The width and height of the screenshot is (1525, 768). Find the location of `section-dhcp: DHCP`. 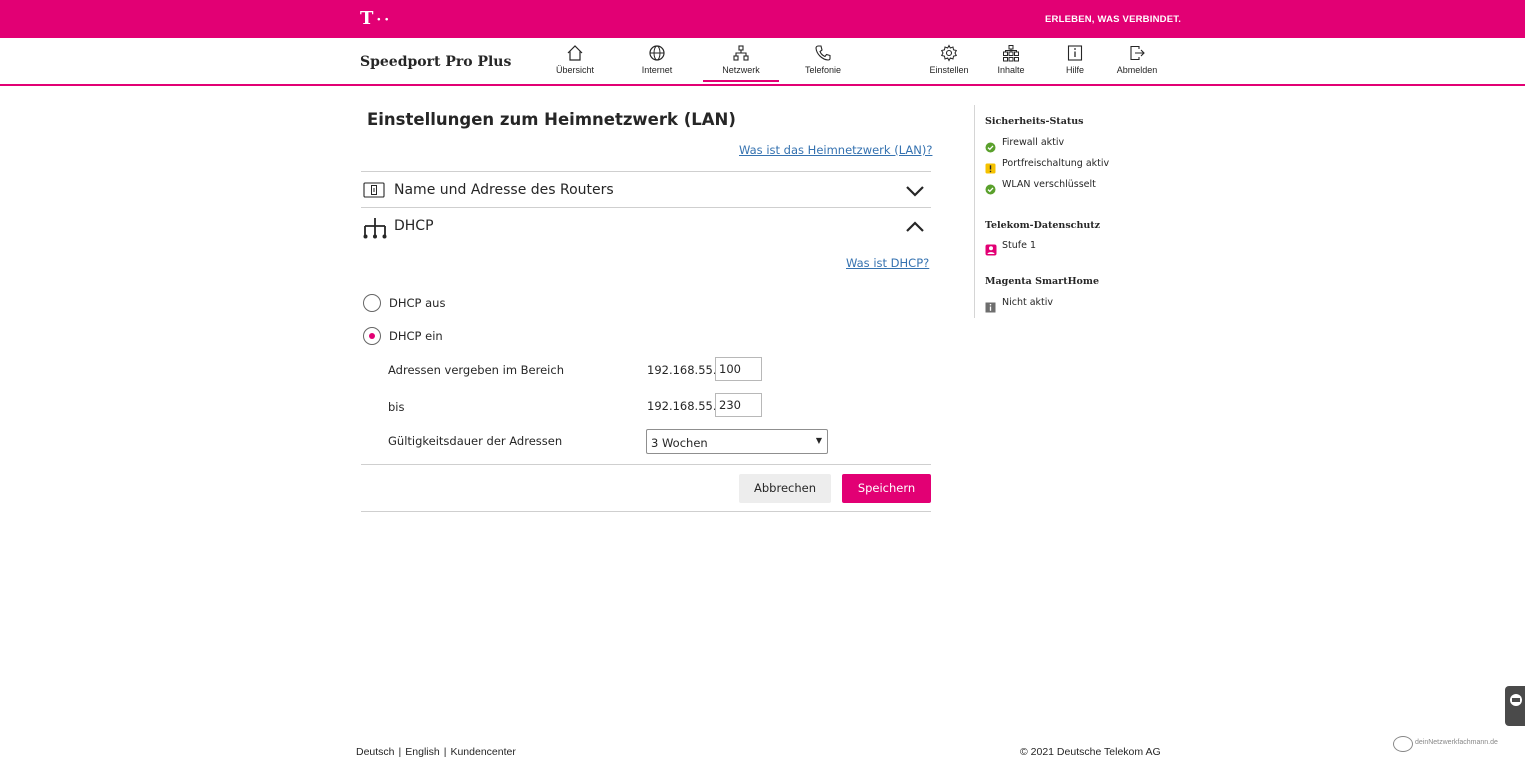

section-dhcp: DHCP is located at coordinates (646, 226).